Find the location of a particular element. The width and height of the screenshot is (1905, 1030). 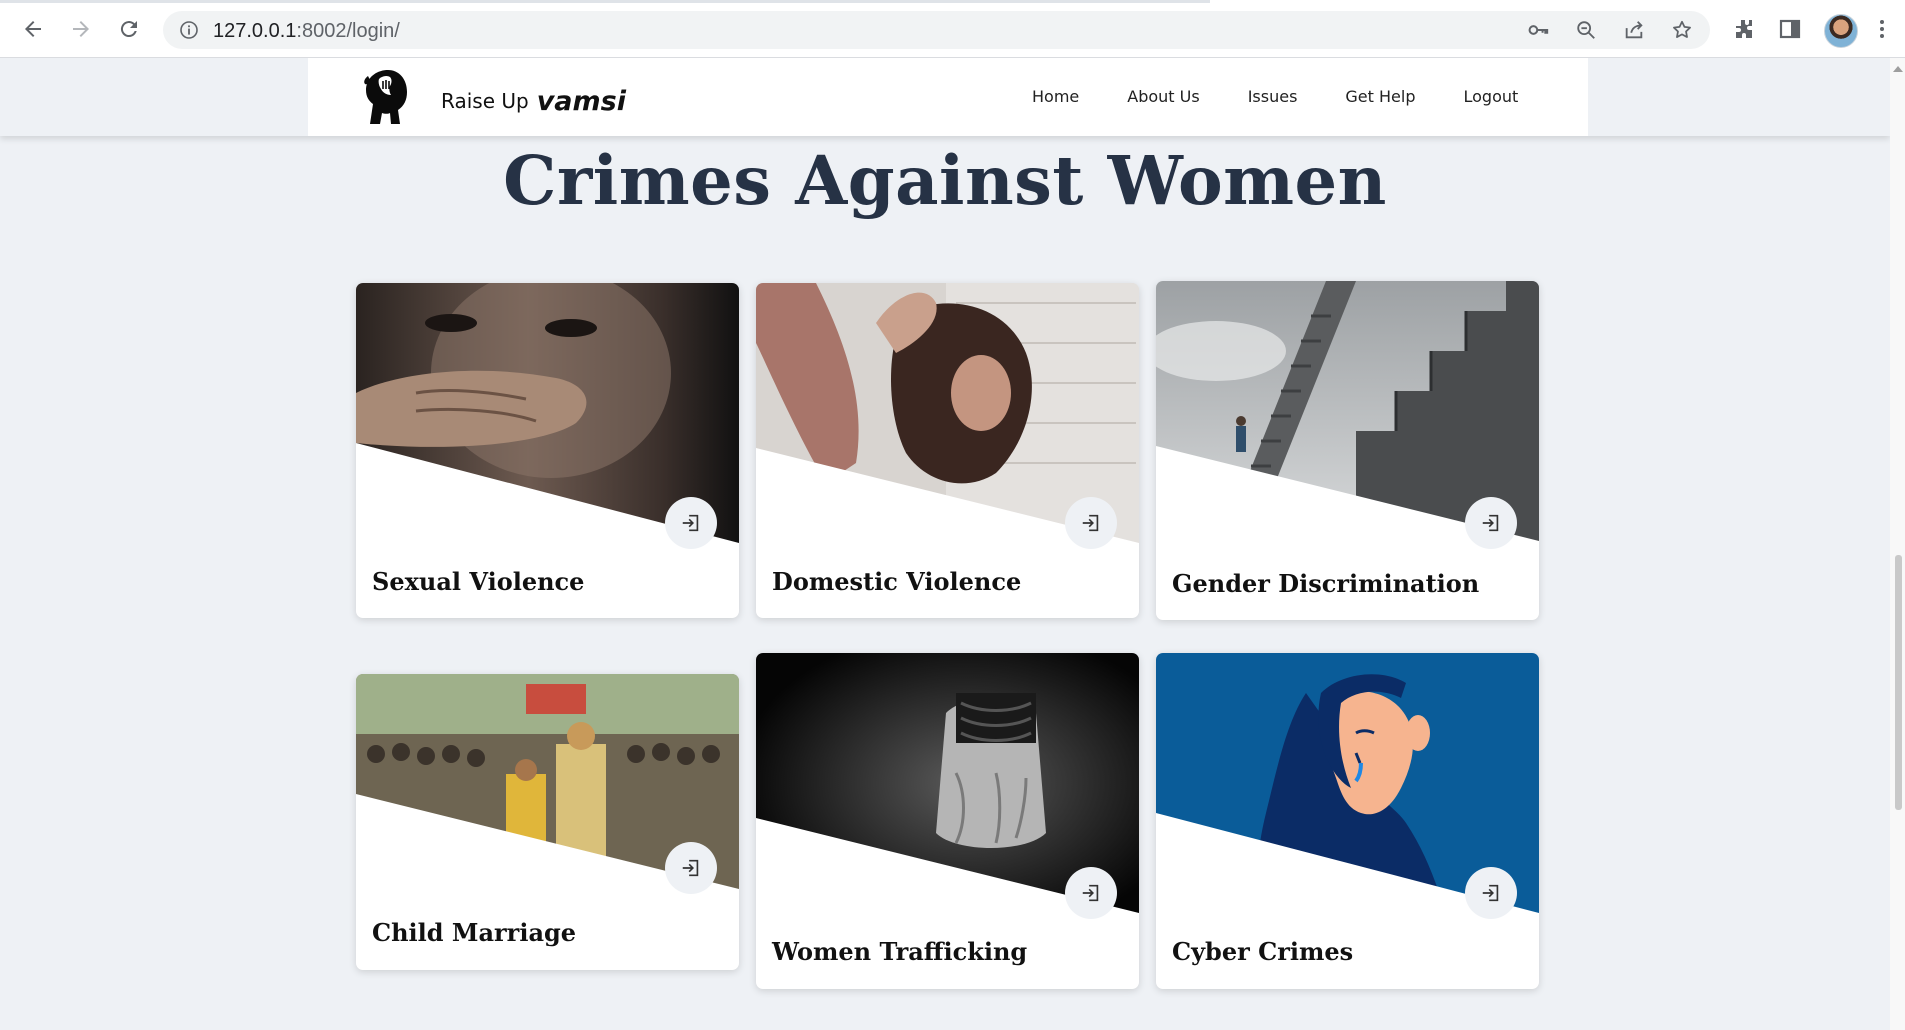

card-cyber-crimes: Cyber Crimes is located at coordinates (1347, 821).